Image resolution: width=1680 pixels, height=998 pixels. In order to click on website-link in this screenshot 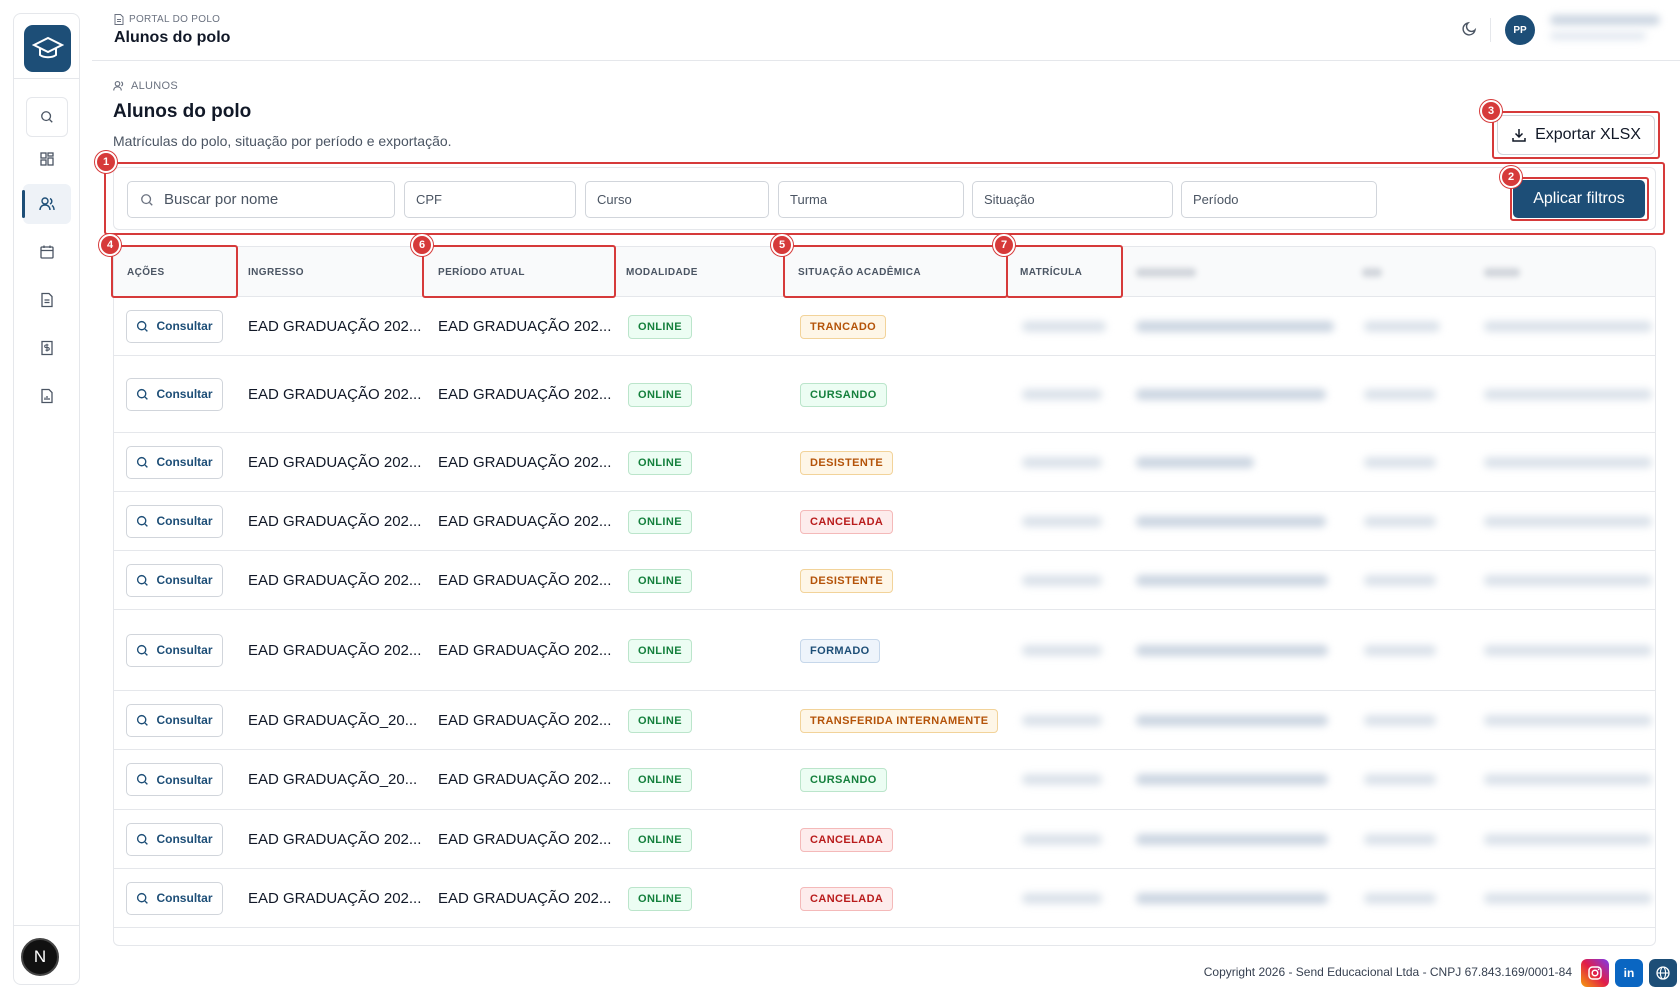, I will do `click(1663, 973)`.